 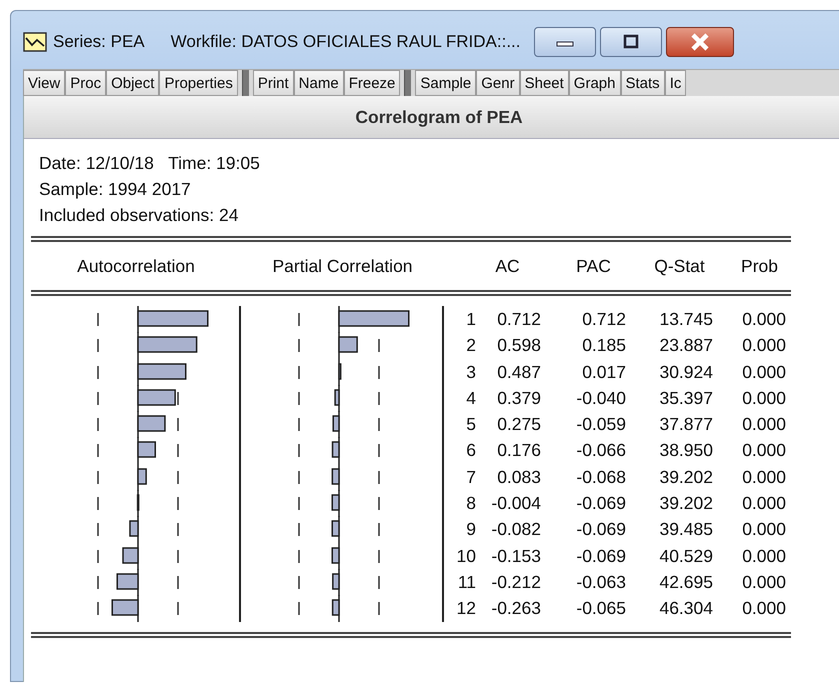 I want to click on toolbar-button: Sheet, so click(x=544, y=83).